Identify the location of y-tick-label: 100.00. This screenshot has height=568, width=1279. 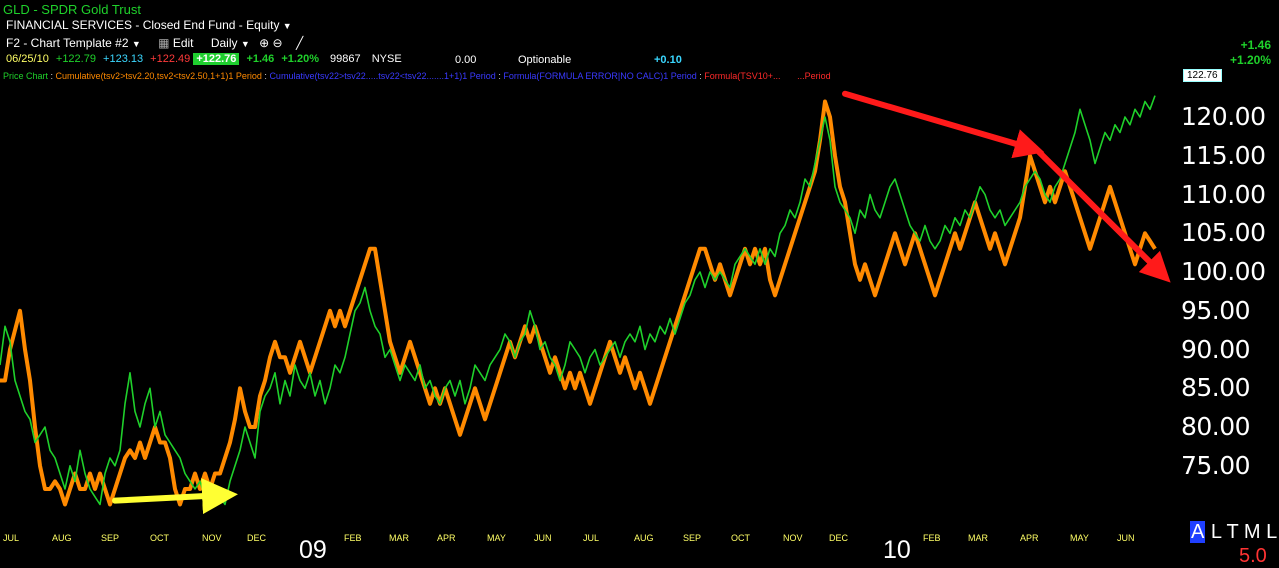
(1223, 271).